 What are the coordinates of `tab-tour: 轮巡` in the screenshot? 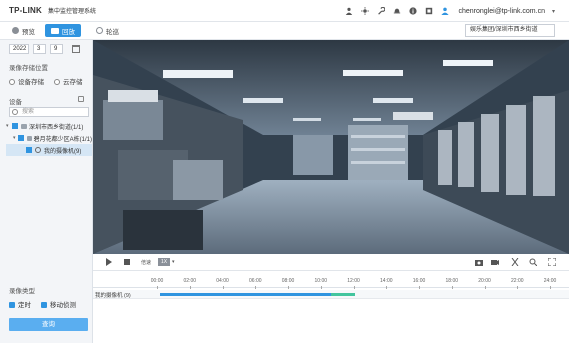 It's located at (107, 30).